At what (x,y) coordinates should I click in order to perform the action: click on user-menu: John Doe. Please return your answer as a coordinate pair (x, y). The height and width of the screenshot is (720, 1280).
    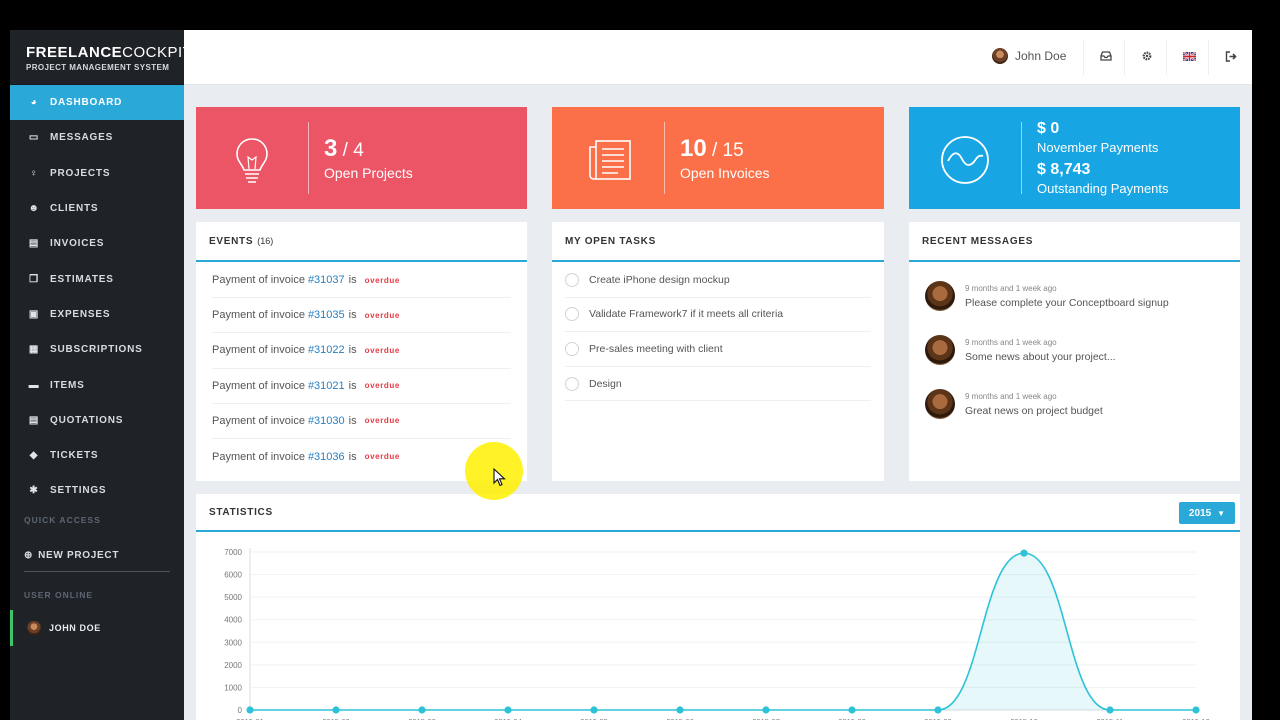
    Looking at the image, I should click on (1029, 56).